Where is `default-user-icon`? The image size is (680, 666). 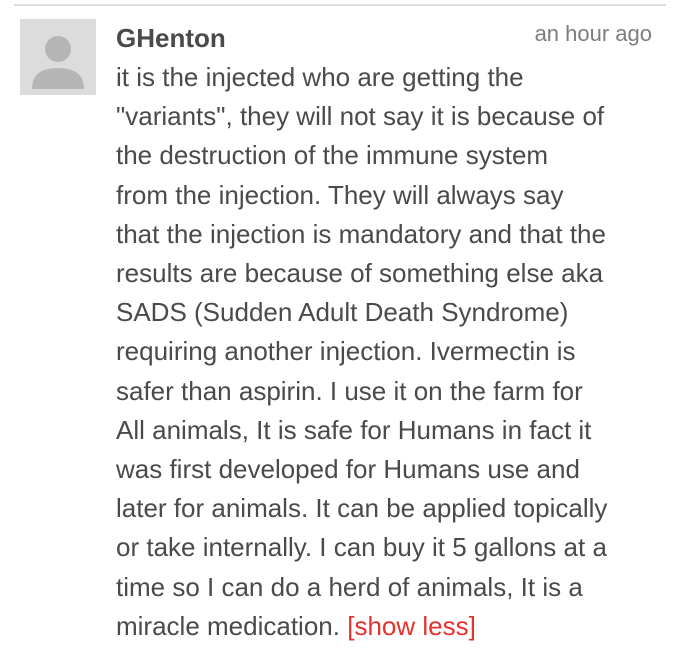 default-user-icon is located at coordinates (58, 57).